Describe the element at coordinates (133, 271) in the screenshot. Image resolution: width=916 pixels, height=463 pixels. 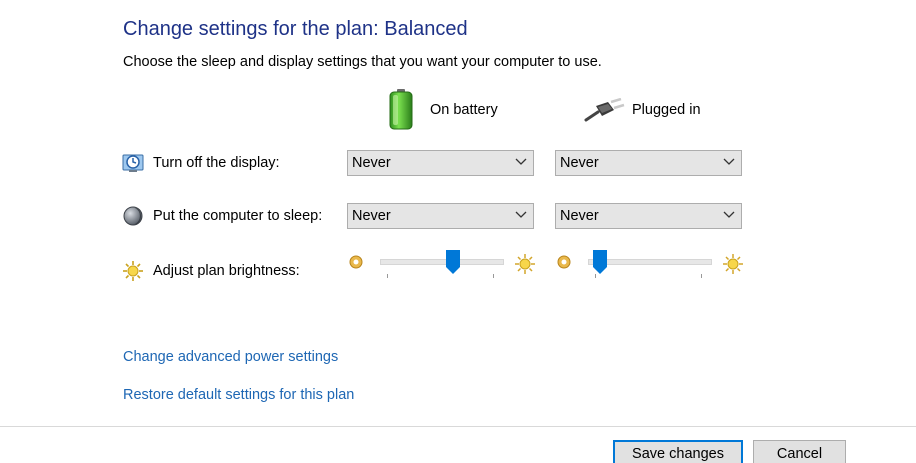
I see `sun-brightness-icon` at that location.